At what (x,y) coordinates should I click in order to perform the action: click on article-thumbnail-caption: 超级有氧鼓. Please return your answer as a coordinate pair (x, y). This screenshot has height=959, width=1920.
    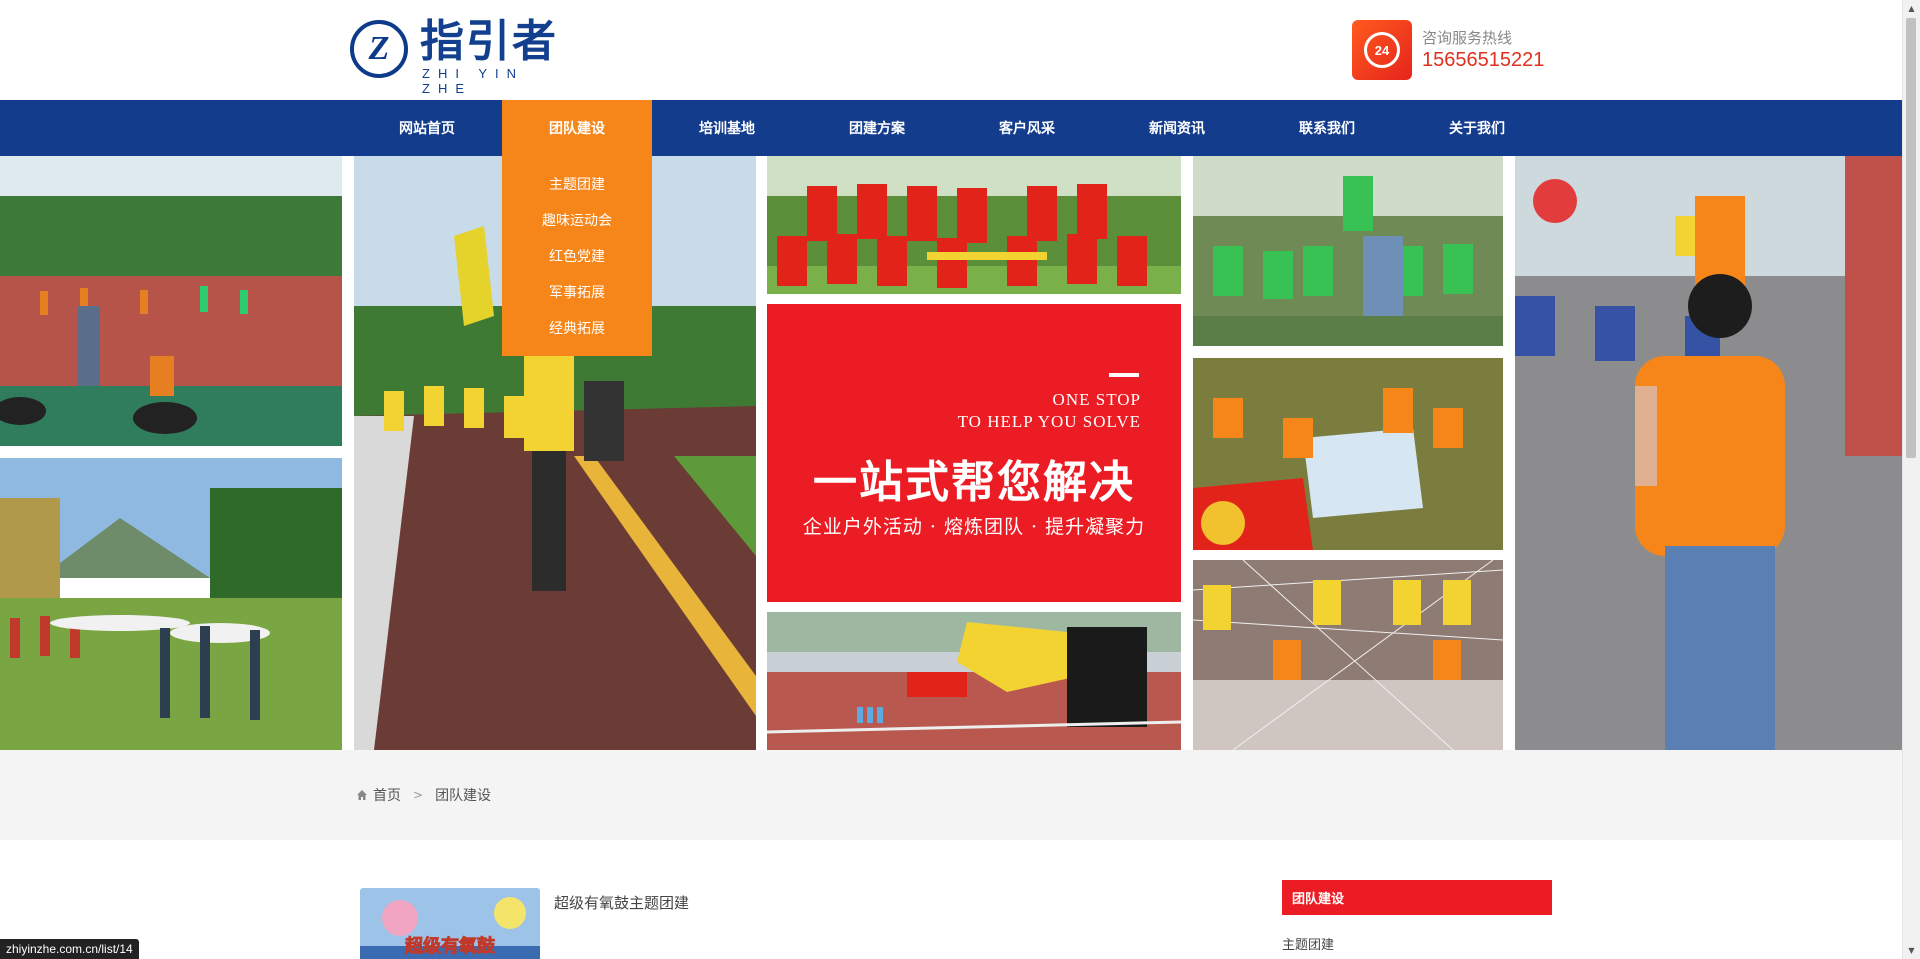
    Looking at the image, I should click on (450, 946).